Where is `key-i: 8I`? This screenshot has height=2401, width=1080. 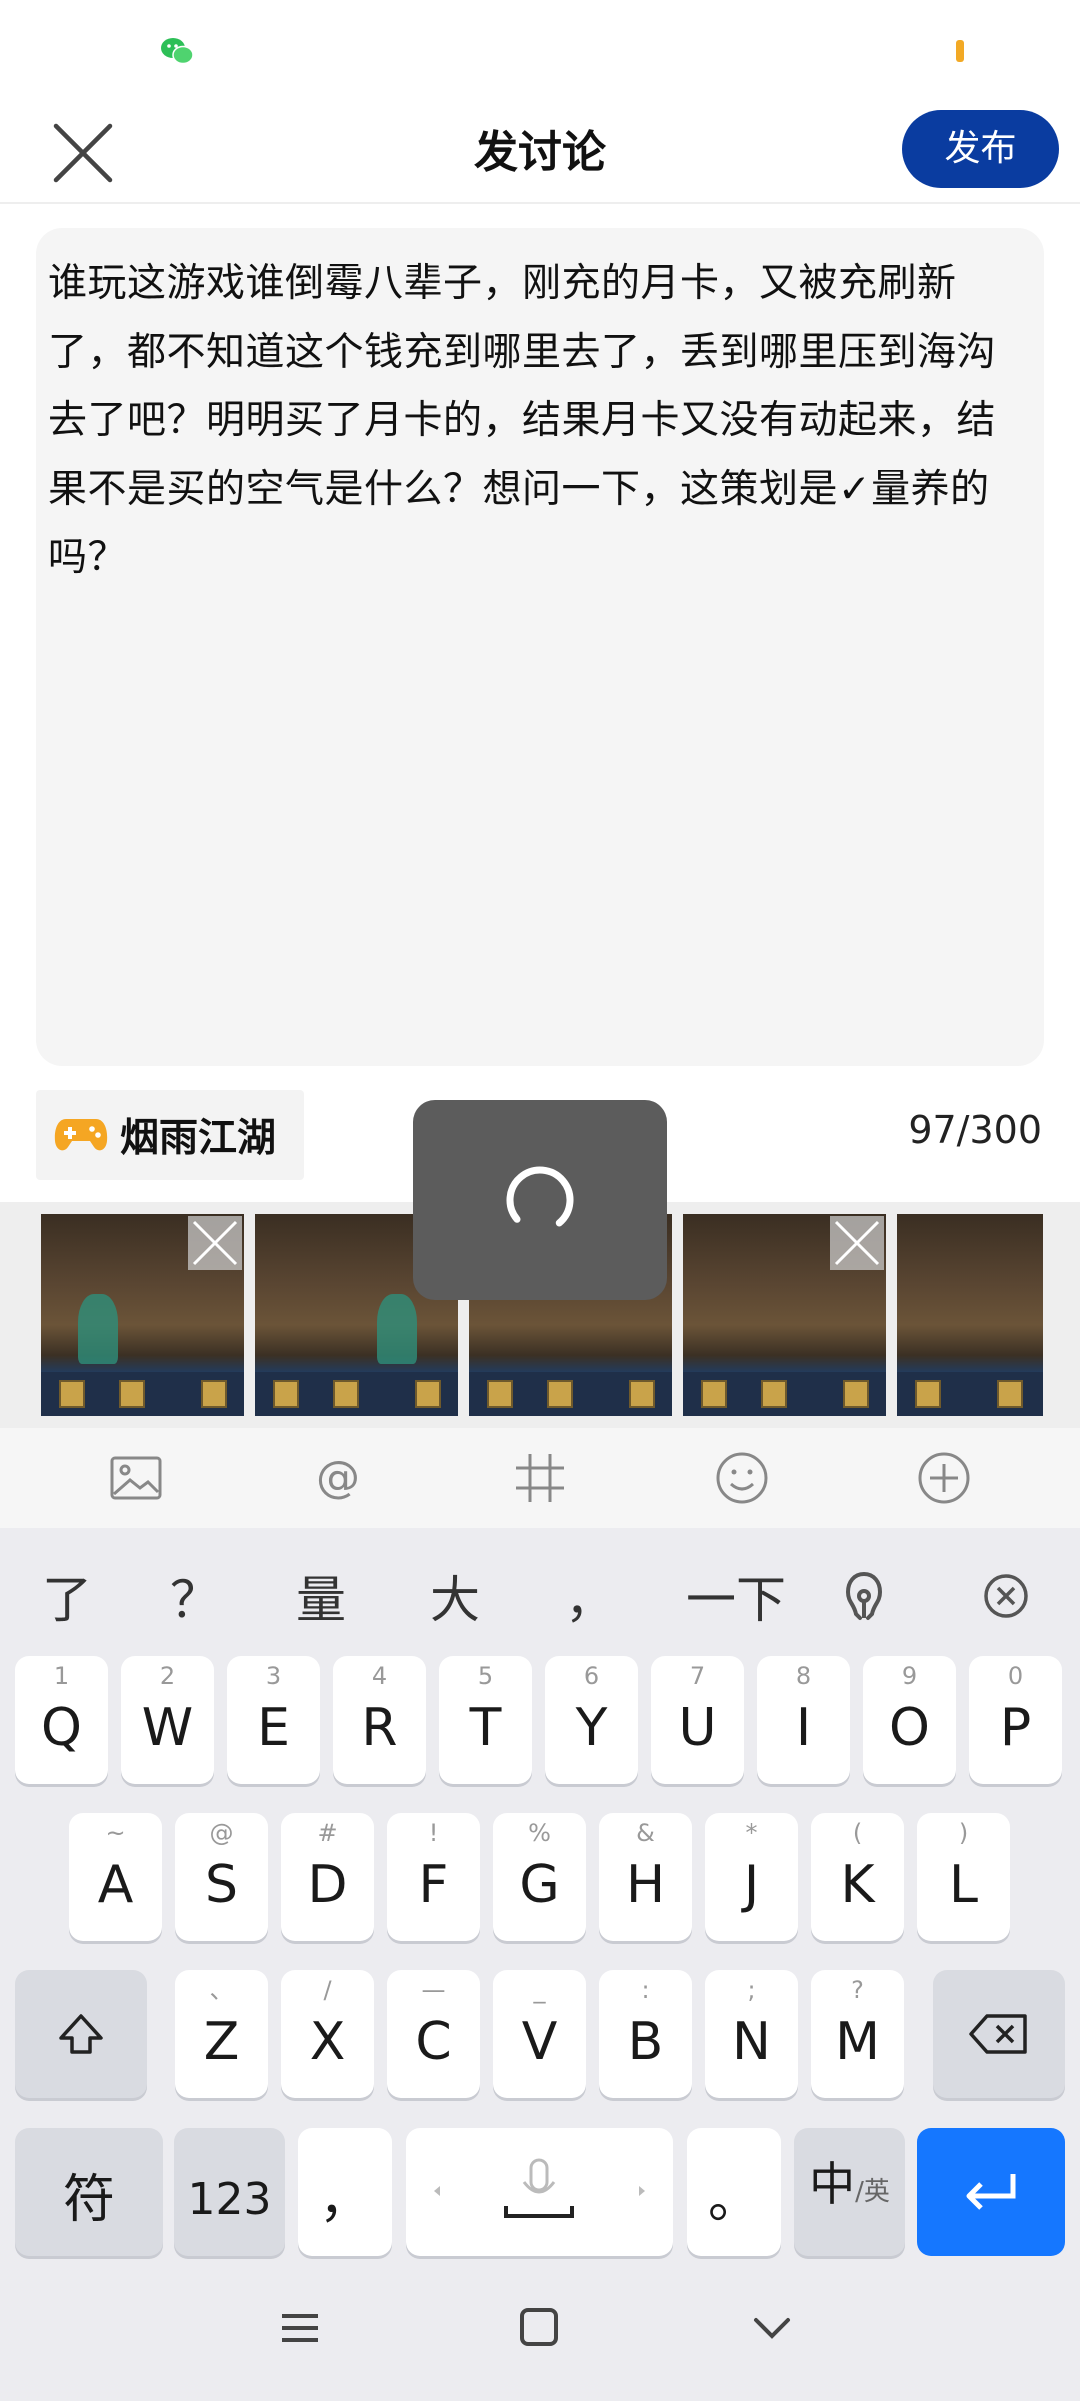
key-i: 8I is located at coordinates (803, 1720).